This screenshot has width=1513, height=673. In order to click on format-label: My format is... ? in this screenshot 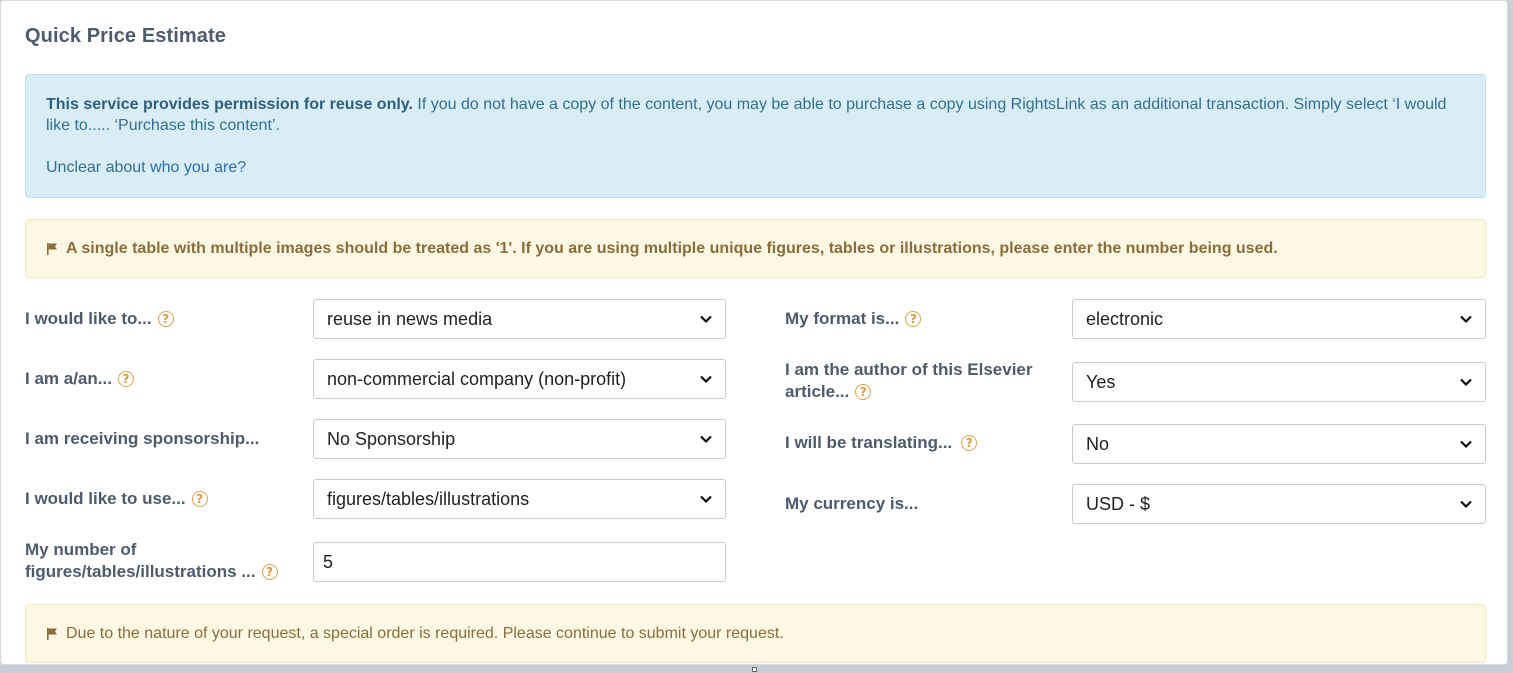, I will do `click(853, 319)`.